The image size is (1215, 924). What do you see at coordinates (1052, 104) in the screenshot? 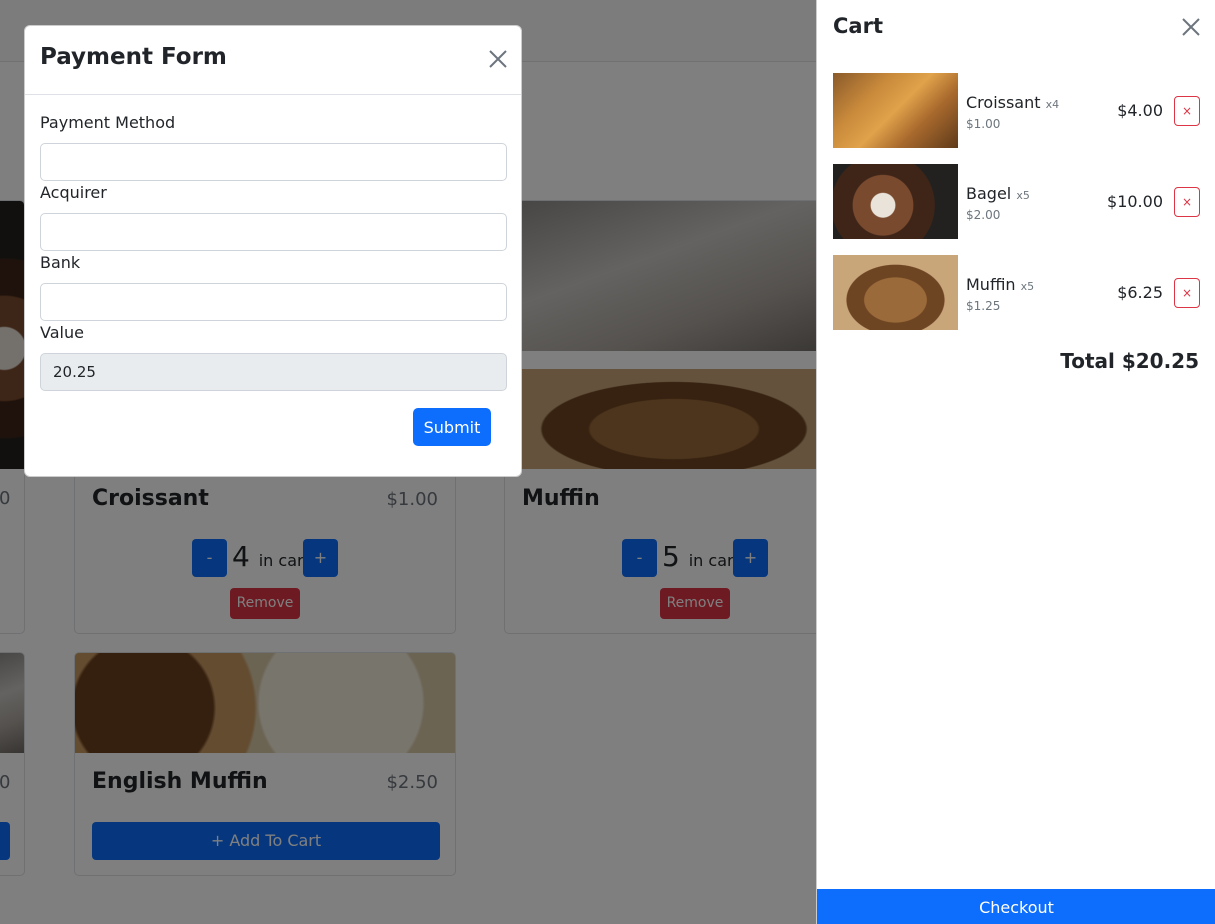
I see `item-qty: x4` at bounding box center [1052, 104].